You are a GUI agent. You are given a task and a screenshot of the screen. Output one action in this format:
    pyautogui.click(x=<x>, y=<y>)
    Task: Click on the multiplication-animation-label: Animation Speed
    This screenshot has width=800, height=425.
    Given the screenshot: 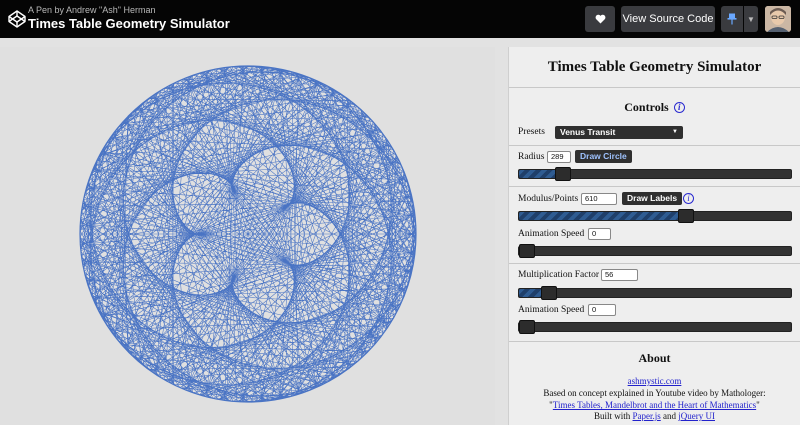 What is the action you would take?
    pyautogui.click(x=551, y=310)
    